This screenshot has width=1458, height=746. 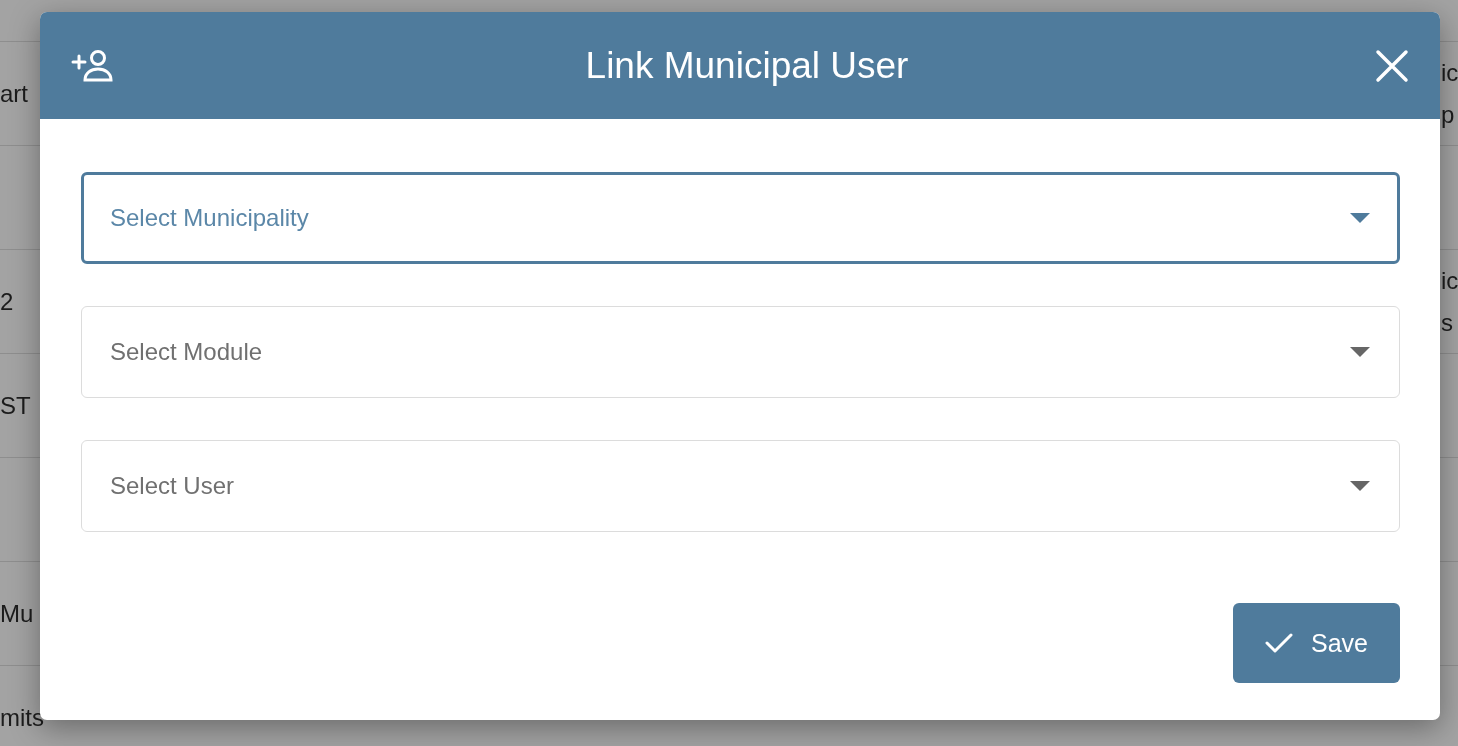 What do you see at coordinates (1448, 114) in the screenshot?
I see `table-cell-text: p` at bounding box center [1448, 114].